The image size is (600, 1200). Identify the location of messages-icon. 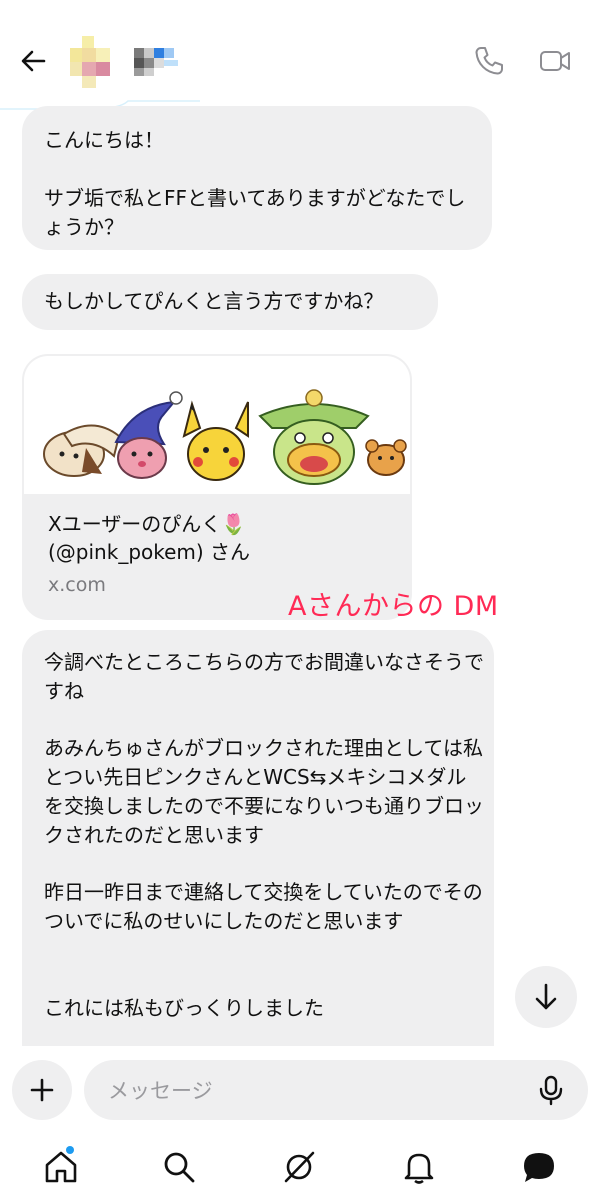
(539, 1167).